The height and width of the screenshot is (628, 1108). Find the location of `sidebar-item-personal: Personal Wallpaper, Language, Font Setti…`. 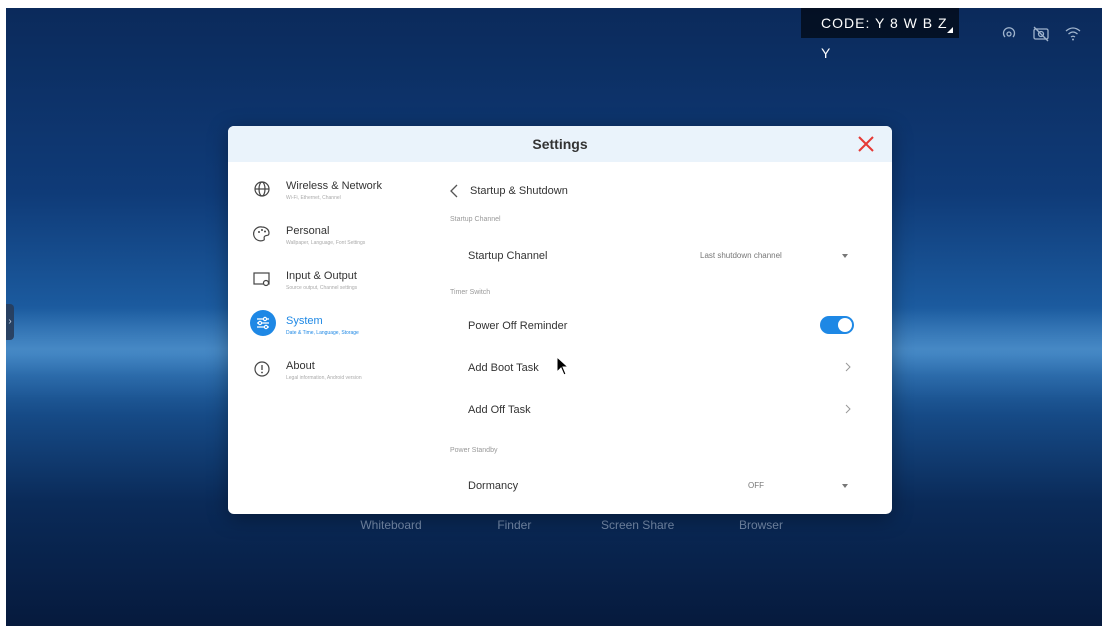

sidebar-item-personal: Personal Wallpaper, Language, Font Setti… is located at coordinates (328, 237).